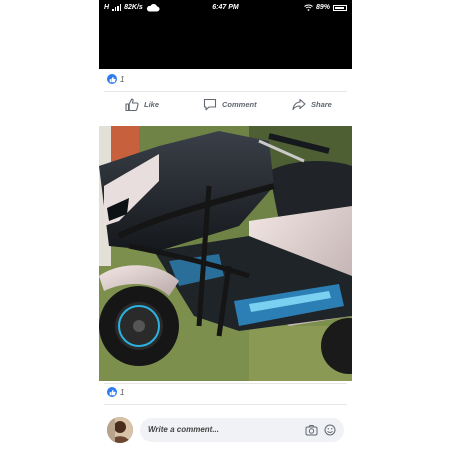 This screenshot has width=450, height=450. I want to click on share-arrow-icon, so click(299, 104).